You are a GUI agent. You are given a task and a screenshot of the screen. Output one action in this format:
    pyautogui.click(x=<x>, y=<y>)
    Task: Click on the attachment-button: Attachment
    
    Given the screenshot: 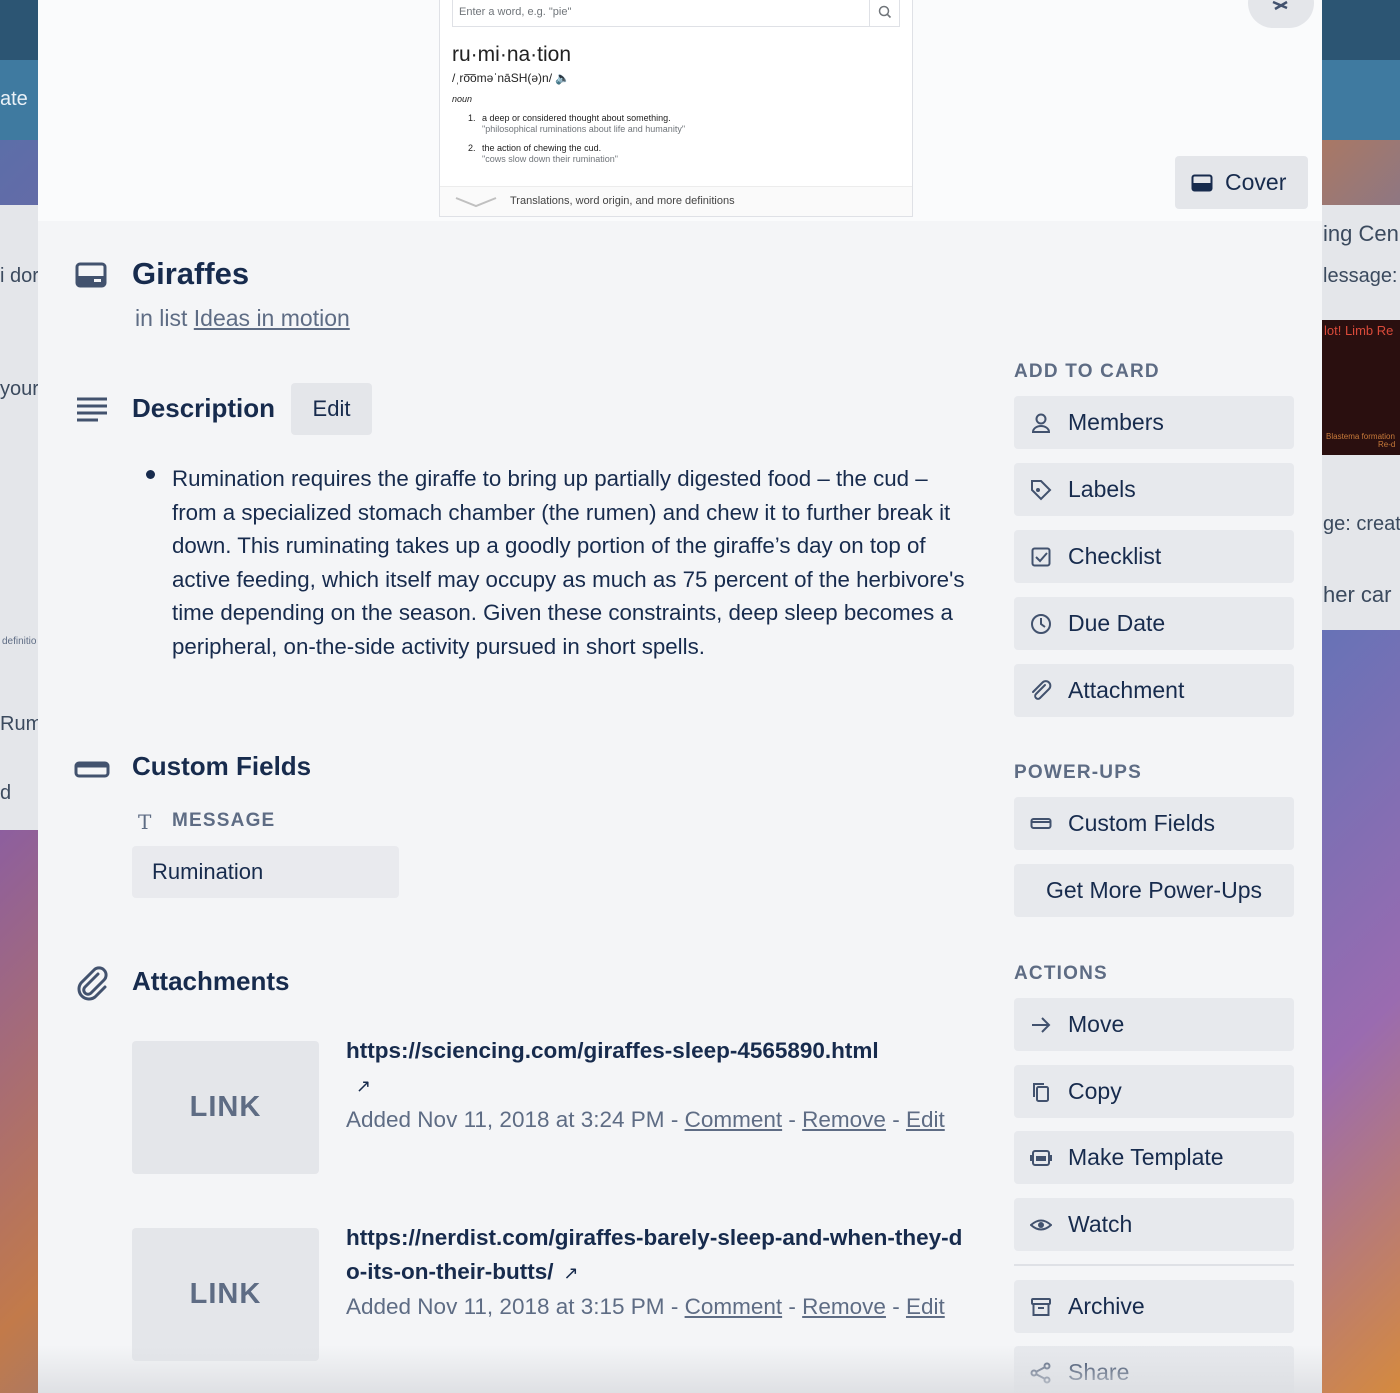 What is the action you would take?
    pyautogui.click(x=1154, y=690)
    